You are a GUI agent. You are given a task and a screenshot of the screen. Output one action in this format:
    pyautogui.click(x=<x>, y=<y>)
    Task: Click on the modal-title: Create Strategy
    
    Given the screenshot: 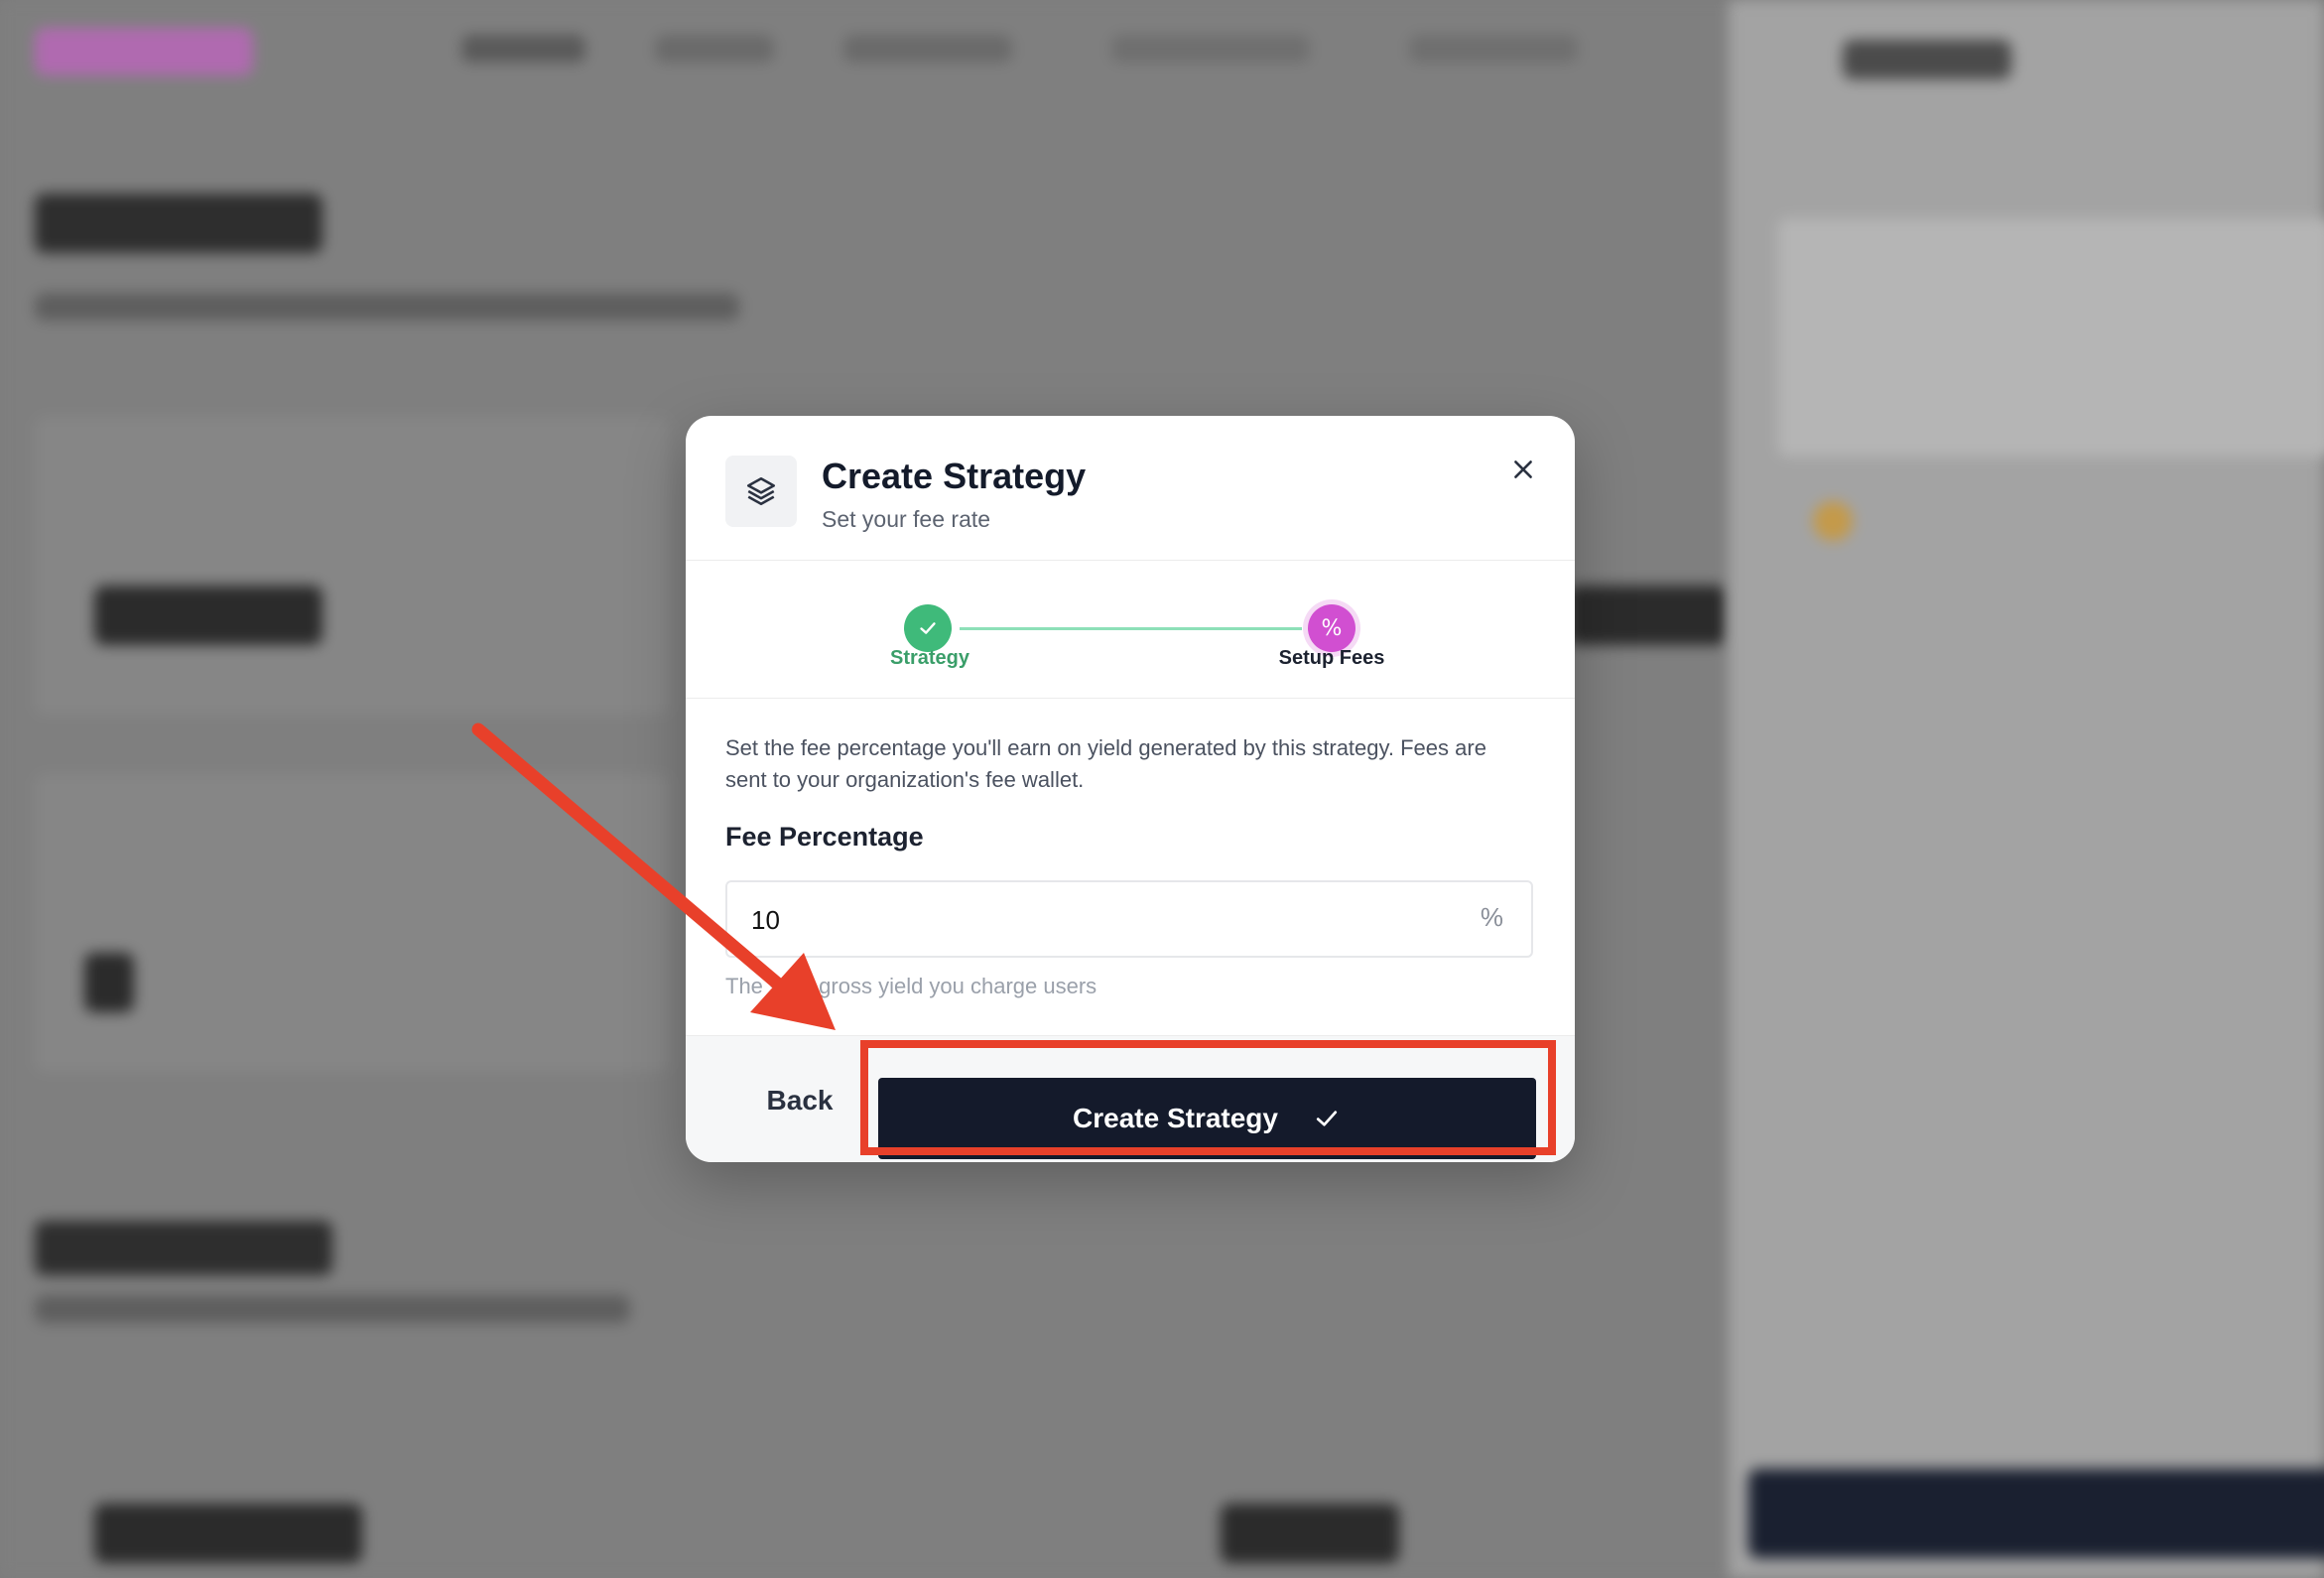 What is the action you would take?
    pyautogui.click(x=954, y=476)
    